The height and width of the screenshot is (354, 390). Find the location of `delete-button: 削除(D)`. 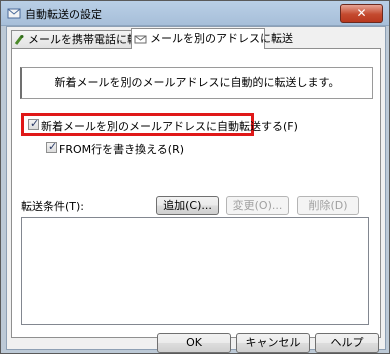

delete-button: 削除(D) is located at coordinates (328, 205).